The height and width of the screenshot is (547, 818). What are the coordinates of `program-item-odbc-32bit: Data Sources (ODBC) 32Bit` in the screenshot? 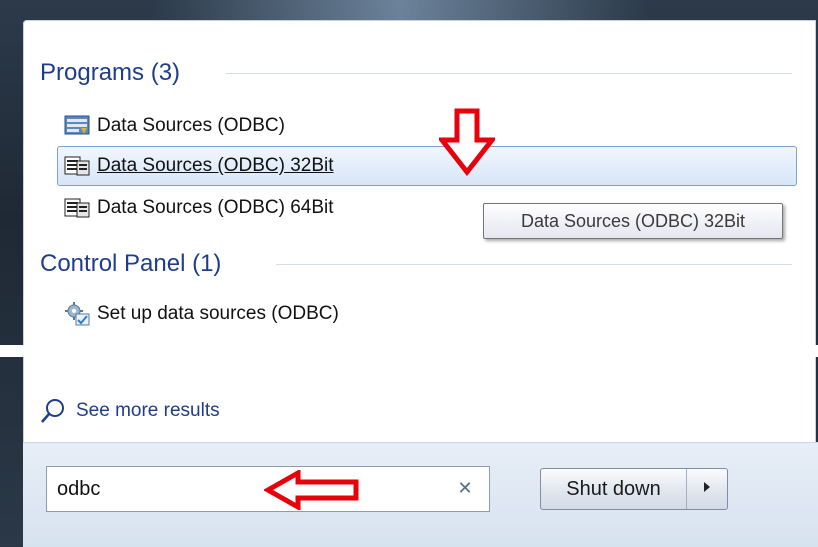 It's located at (198, 166).